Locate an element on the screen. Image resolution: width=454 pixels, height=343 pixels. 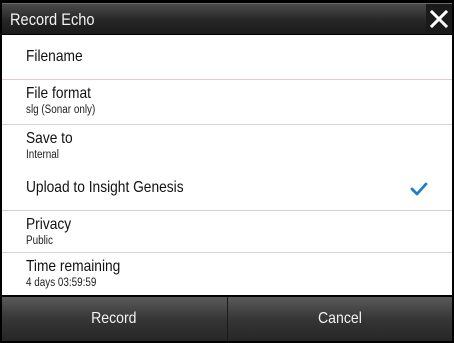
privacy-label: Privacy is located at coordinates (49, 224).